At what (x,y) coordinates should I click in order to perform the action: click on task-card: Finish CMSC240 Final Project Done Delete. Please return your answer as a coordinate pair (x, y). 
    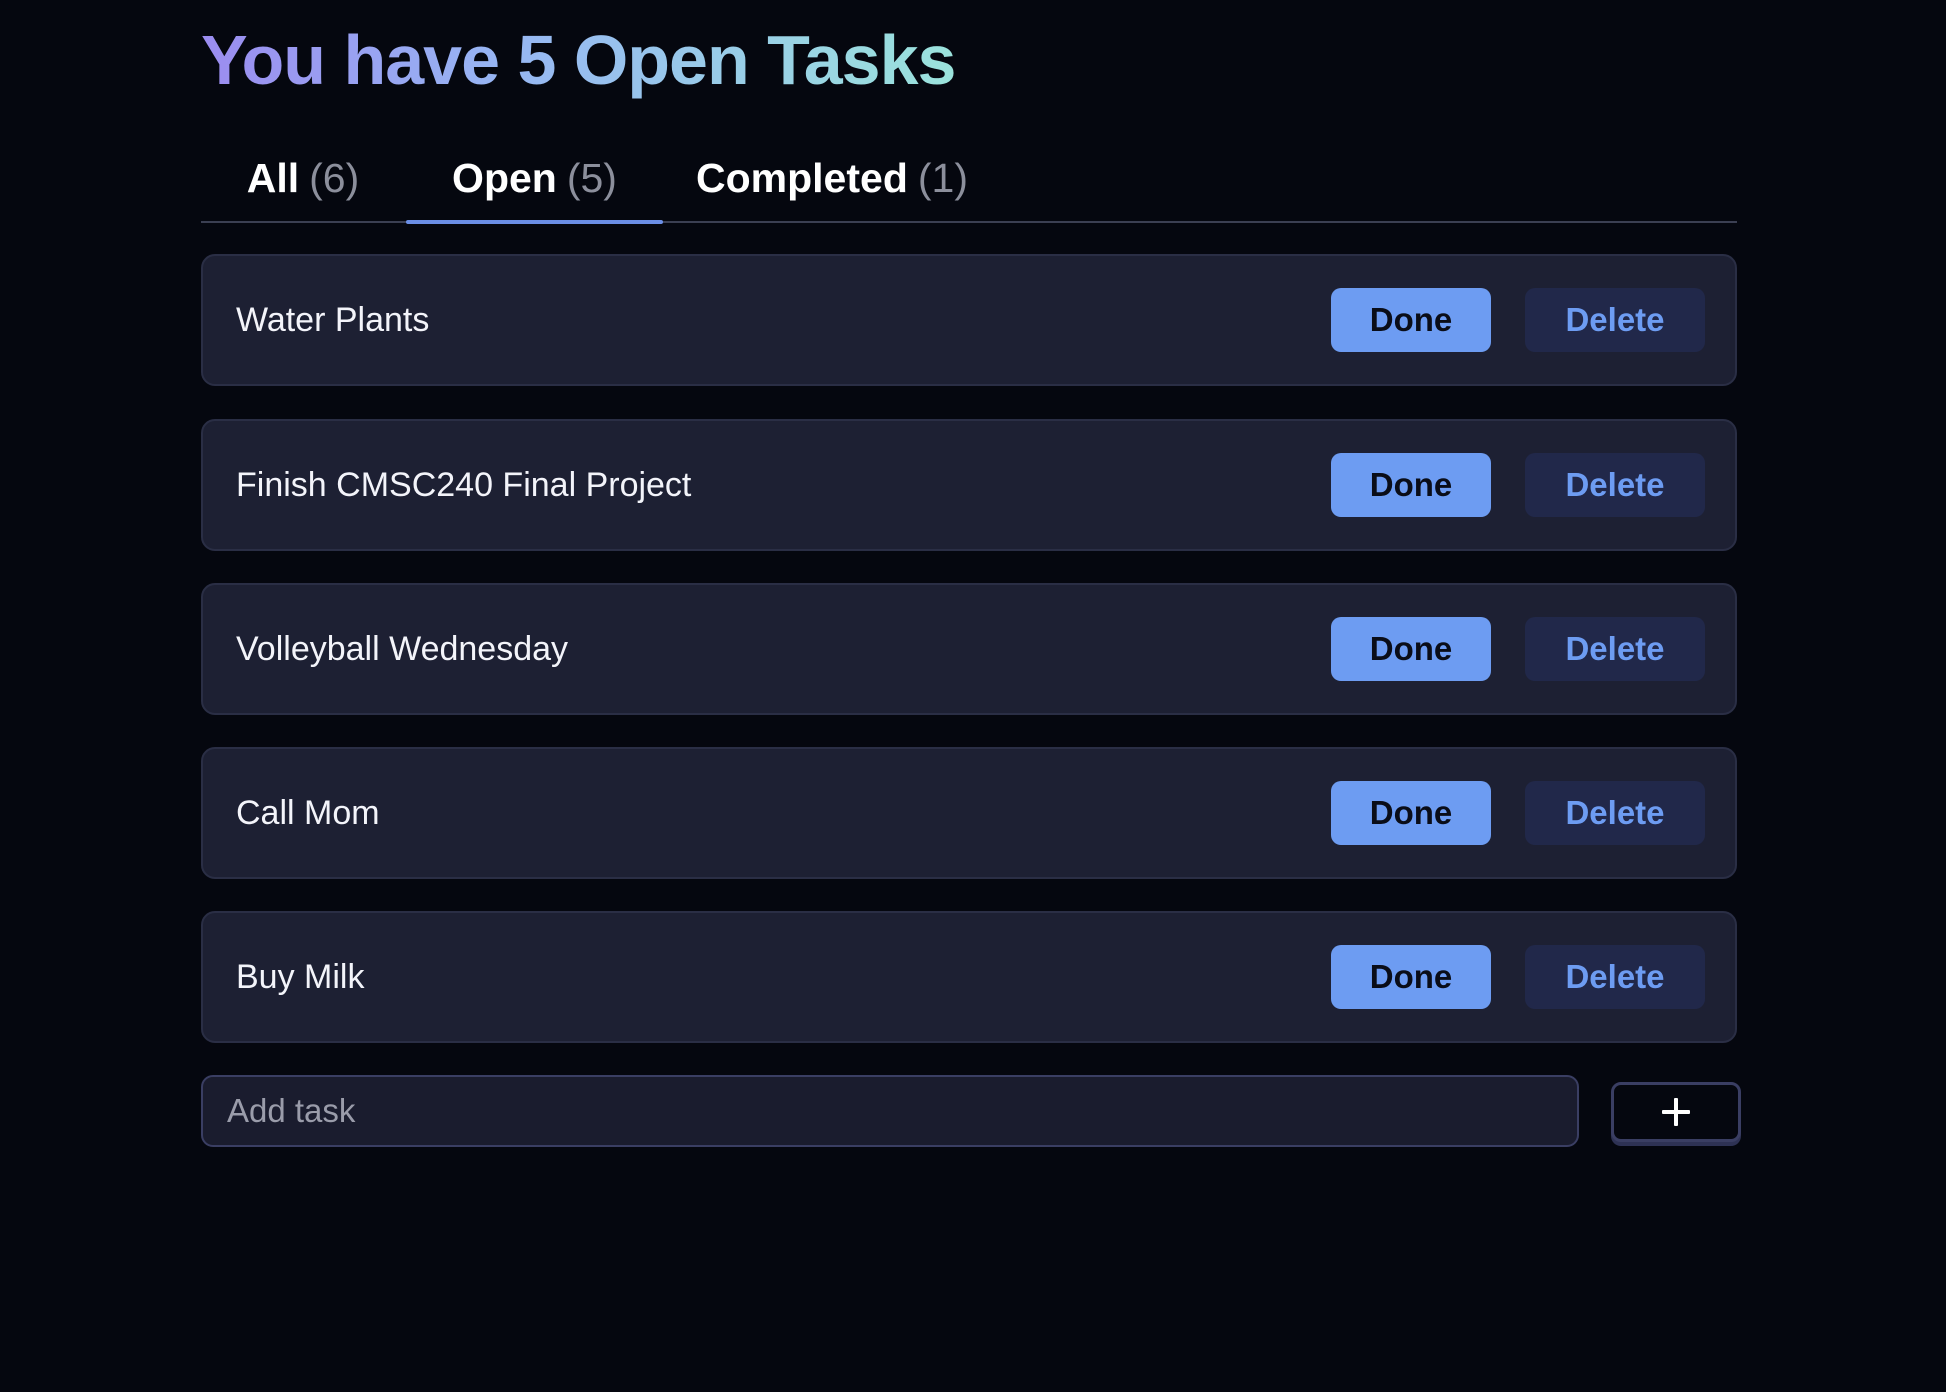
    Looking at the image, I should click on (969, 485).